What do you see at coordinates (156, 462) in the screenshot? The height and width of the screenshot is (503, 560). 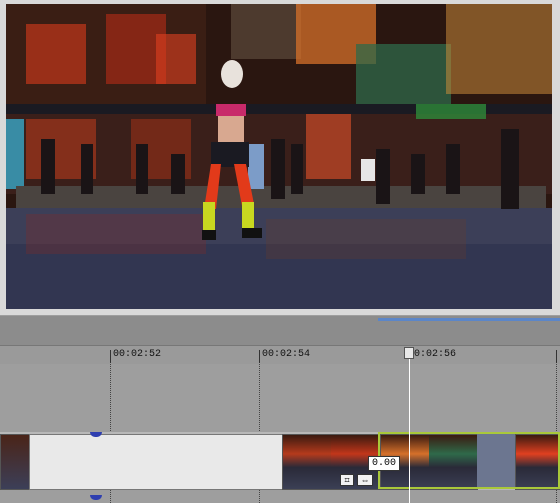 I see `video-event-gap` at bounding box center [156, 462].